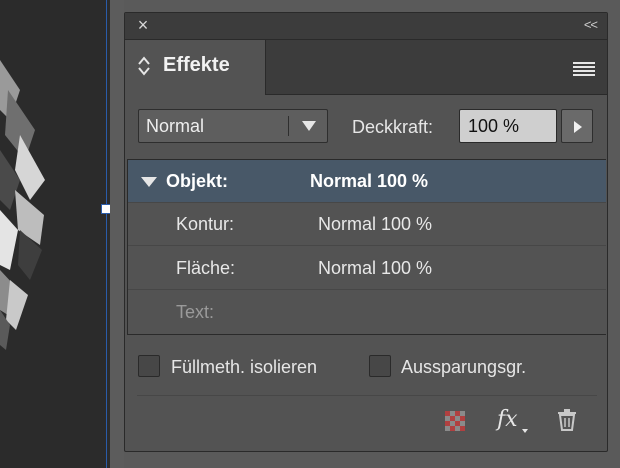 This screenshot has height=468, width=620. What do you see at coordinates (175, 126) in the screenshot?
I see `blend-mode-value: Normal` at bounding box center [175, 126].